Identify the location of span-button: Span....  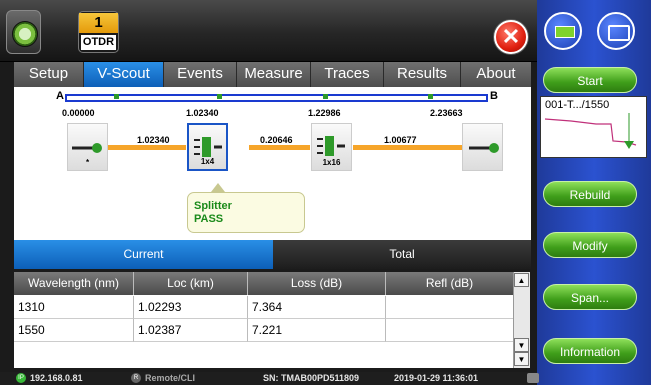
(590, 297).